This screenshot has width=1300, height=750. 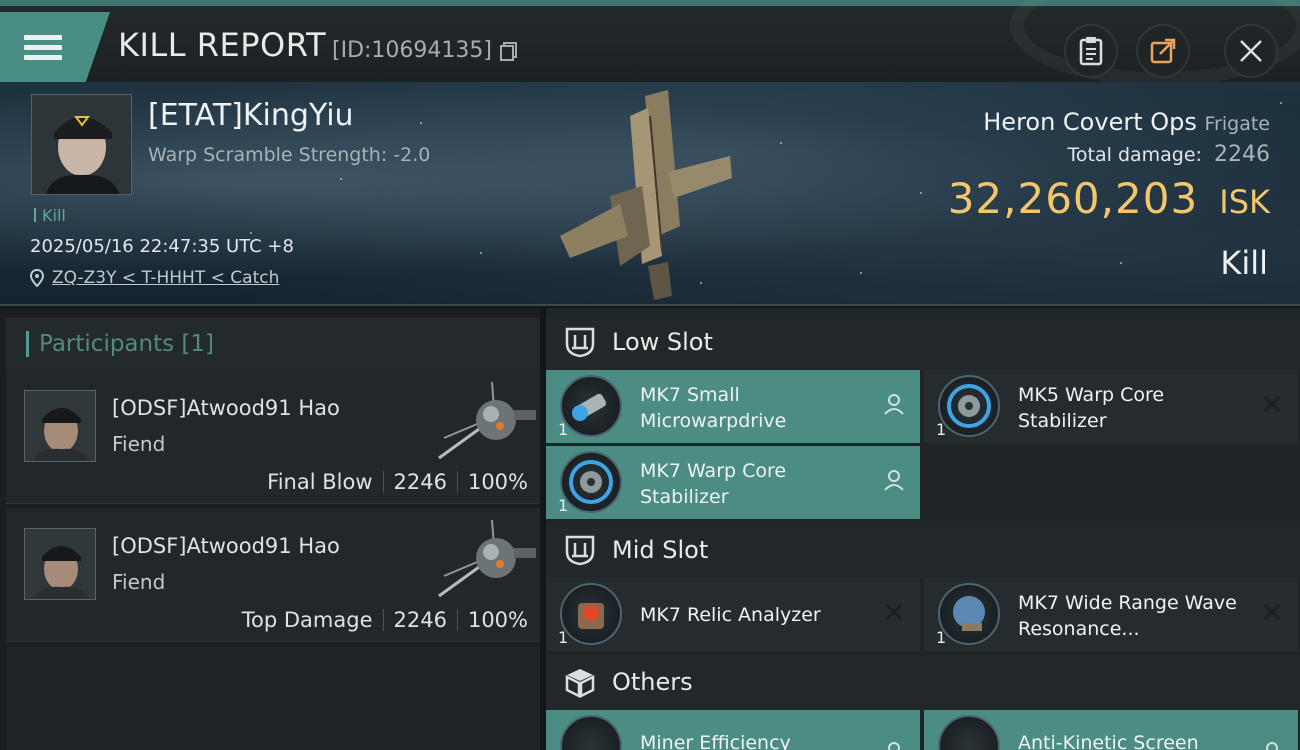 I want to click on isk-loss: 32,260,203 ISK, so click(x=1109, y=198).